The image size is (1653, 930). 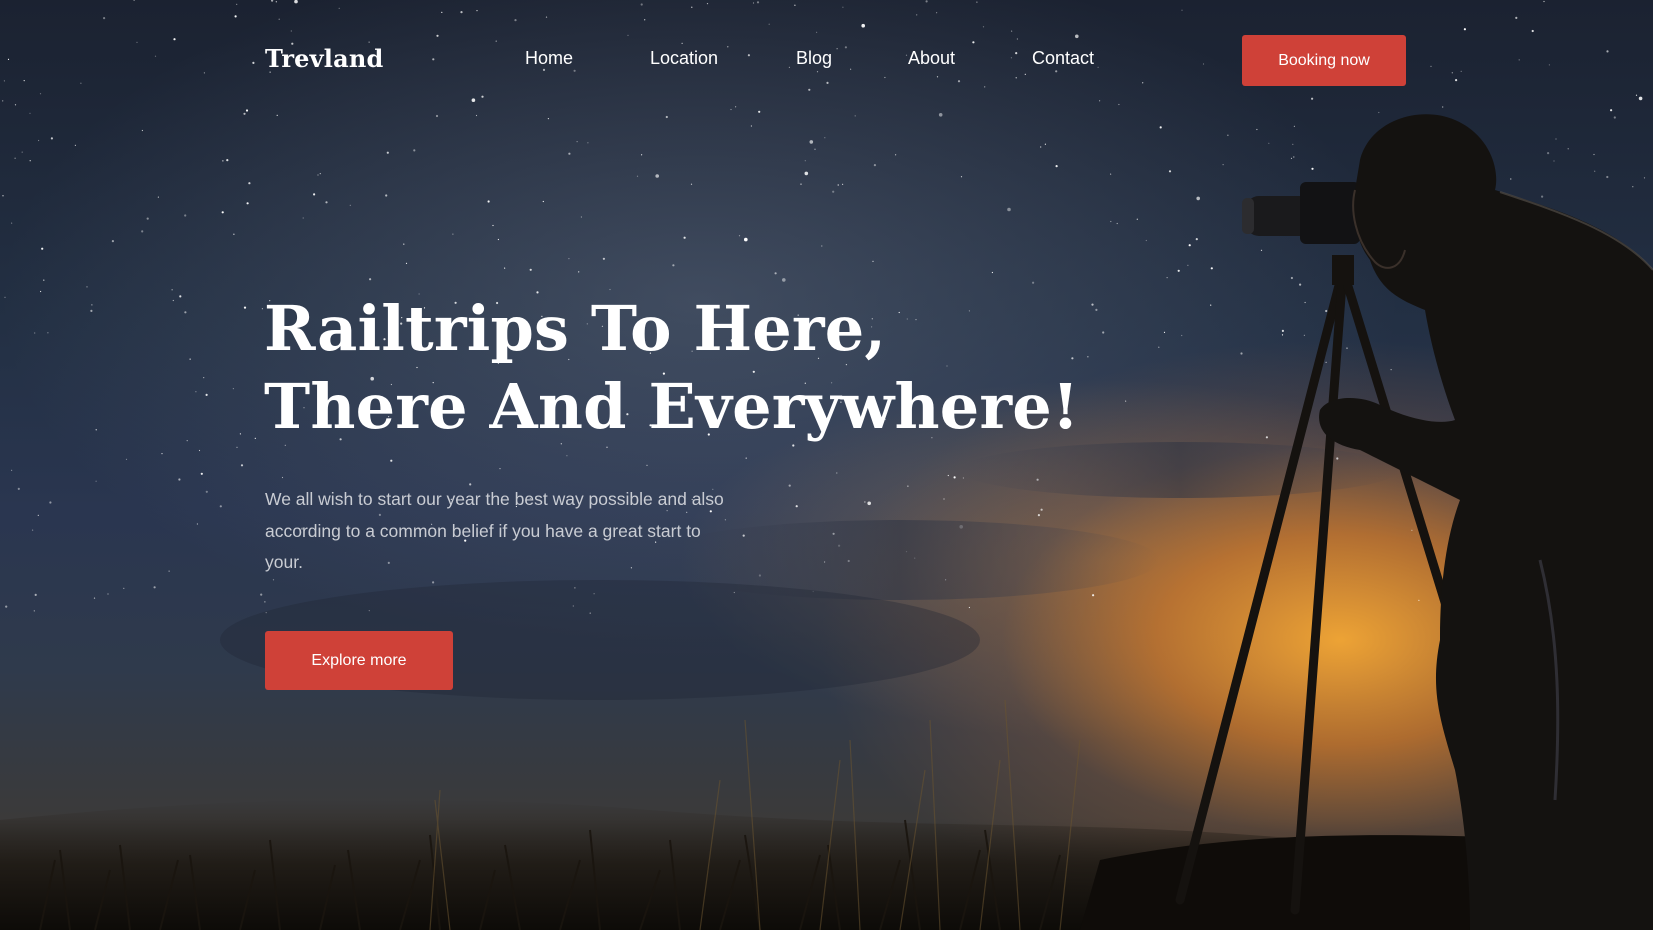 I want to click on nav-item-contact: Contact, so click(x=1063, y=58).